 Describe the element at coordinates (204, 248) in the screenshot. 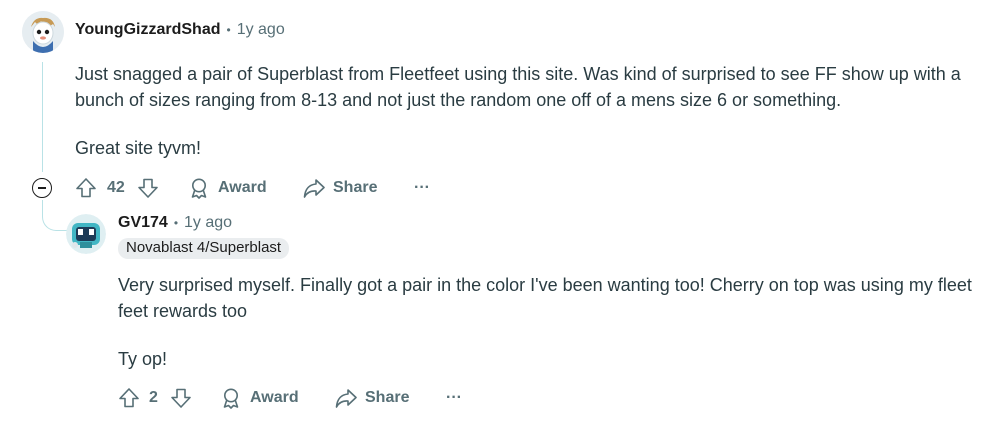

I see `user-flair: Novablast 4/Superblast` at that location.